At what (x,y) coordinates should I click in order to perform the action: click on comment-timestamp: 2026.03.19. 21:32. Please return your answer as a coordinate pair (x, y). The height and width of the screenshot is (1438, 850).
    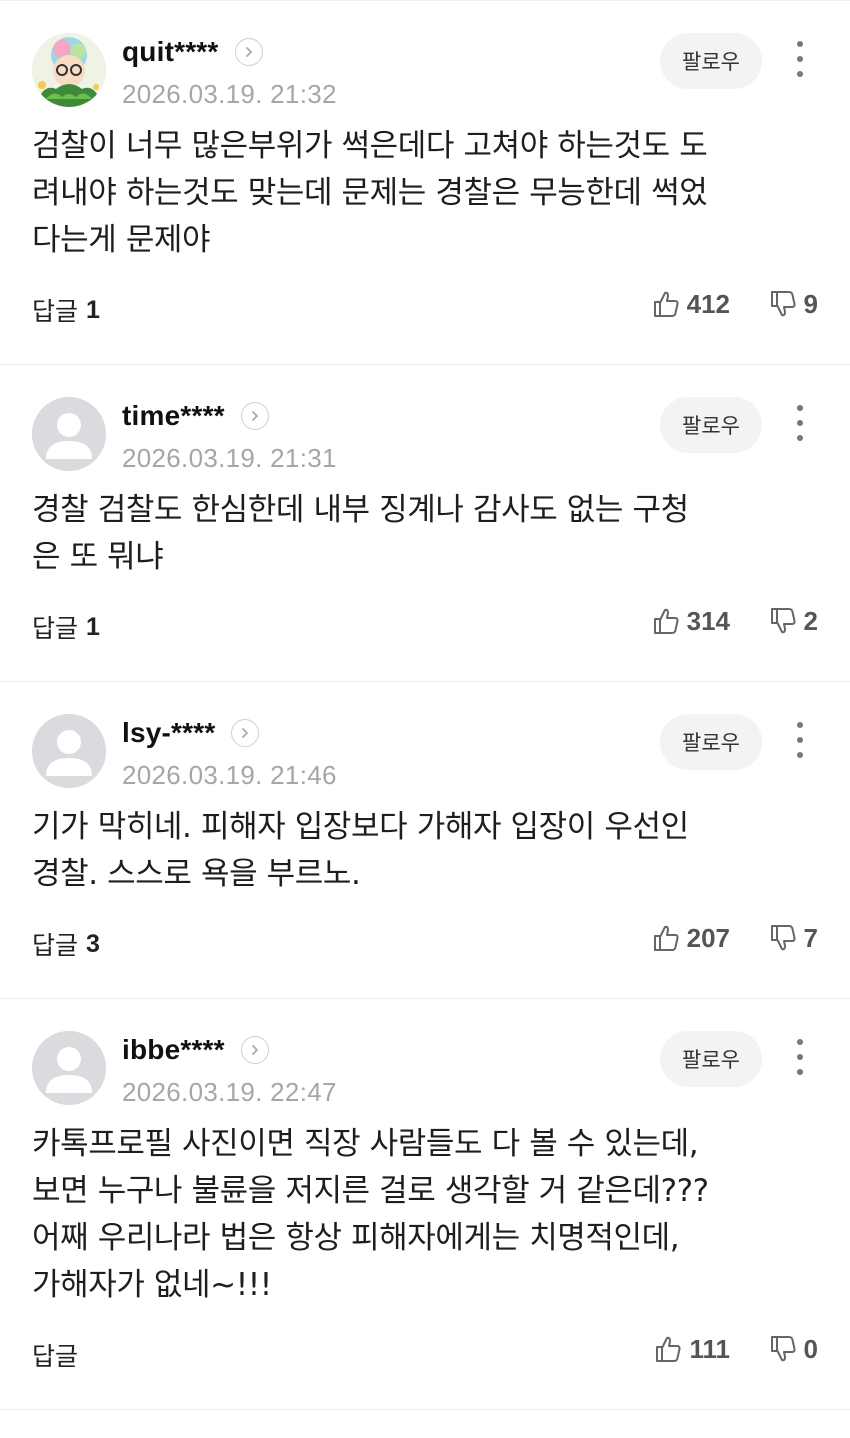
    Looking at the image, I should click on (229, 94).